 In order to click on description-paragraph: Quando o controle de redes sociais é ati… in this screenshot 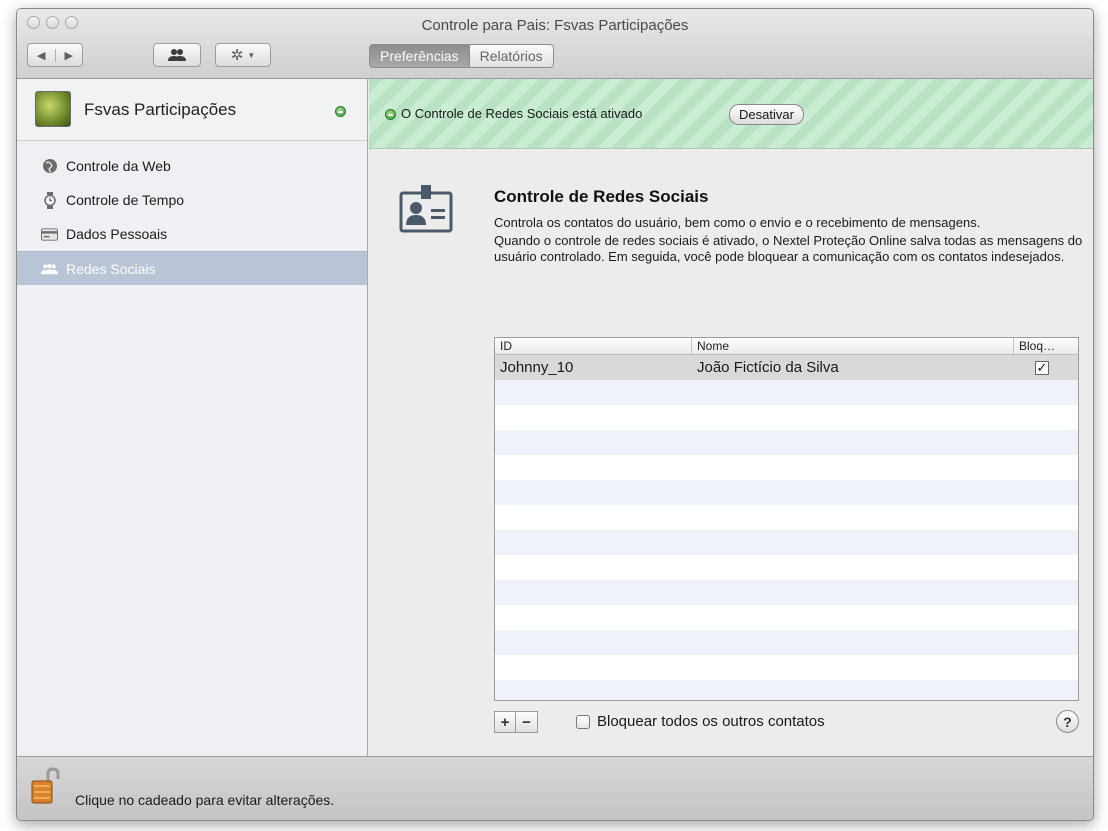, I will do `click(788, 248)`.